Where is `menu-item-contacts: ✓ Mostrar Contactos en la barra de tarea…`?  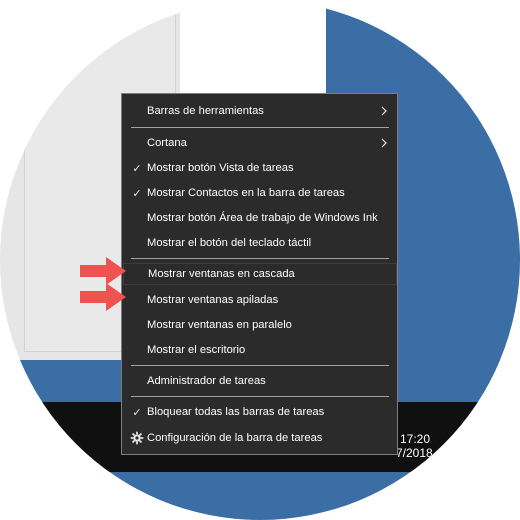
menu-item-contacts: ✓ Mostrar Contactos en la barra de tarea… is located at coordinates (259, 193).